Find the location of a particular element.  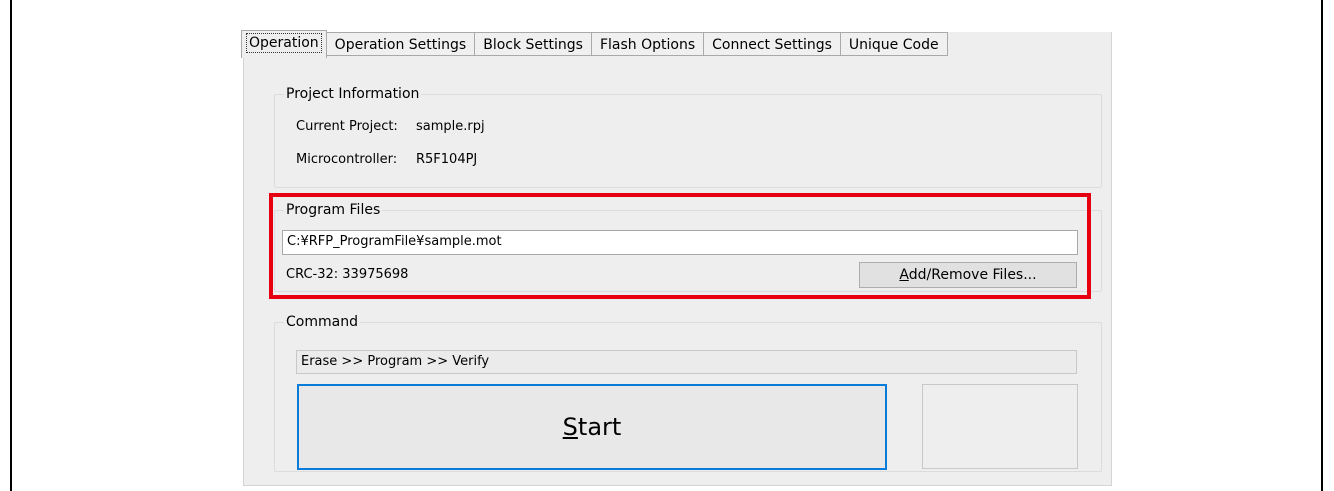

tab-operation-label: Operation is located at coordinates (284, 43).